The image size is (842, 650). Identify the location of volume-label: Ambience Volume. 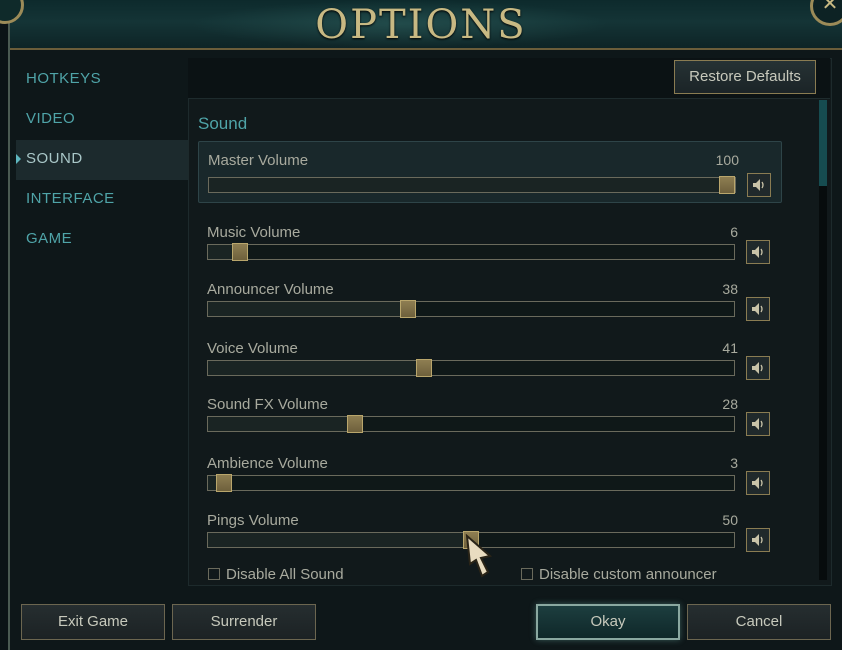
(267, 463).